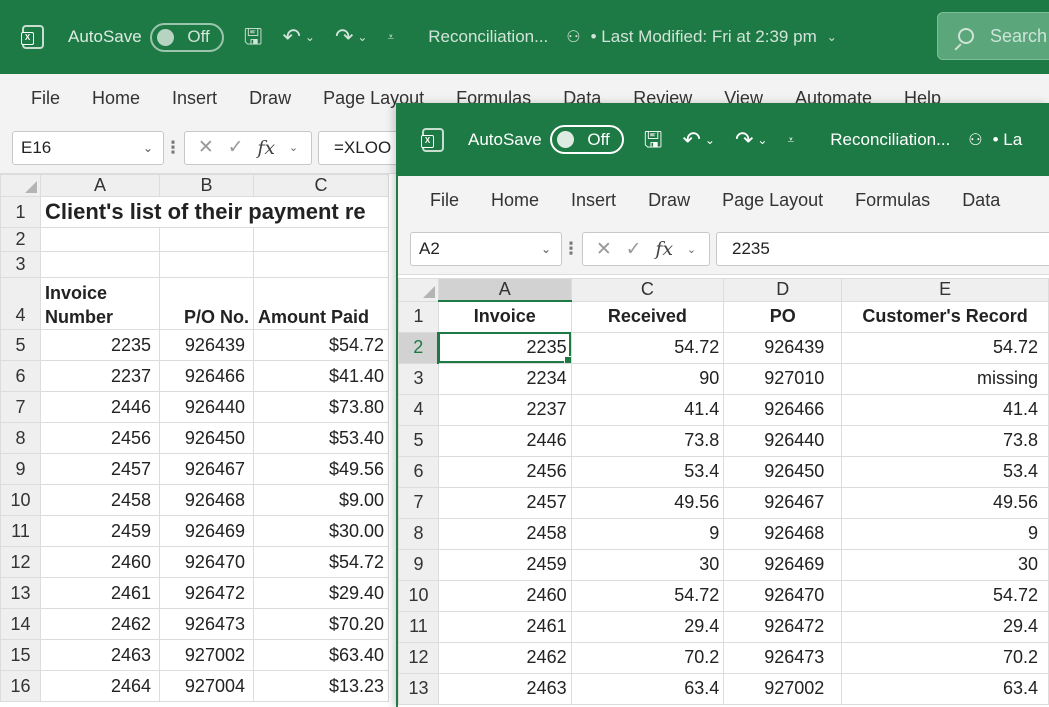 This screenshot has width=1049, height=707. Describe the element at coordinates (783, 657) in the screenshot. I see `cell-po: 926473` at that location.